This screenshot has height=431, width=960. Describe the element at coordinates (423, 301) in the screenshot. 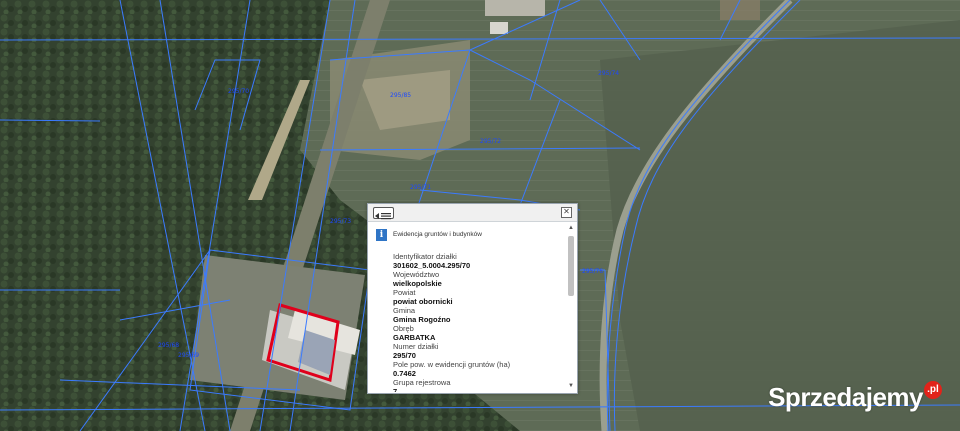

I see `field-value: powiat obornicki` at that location.